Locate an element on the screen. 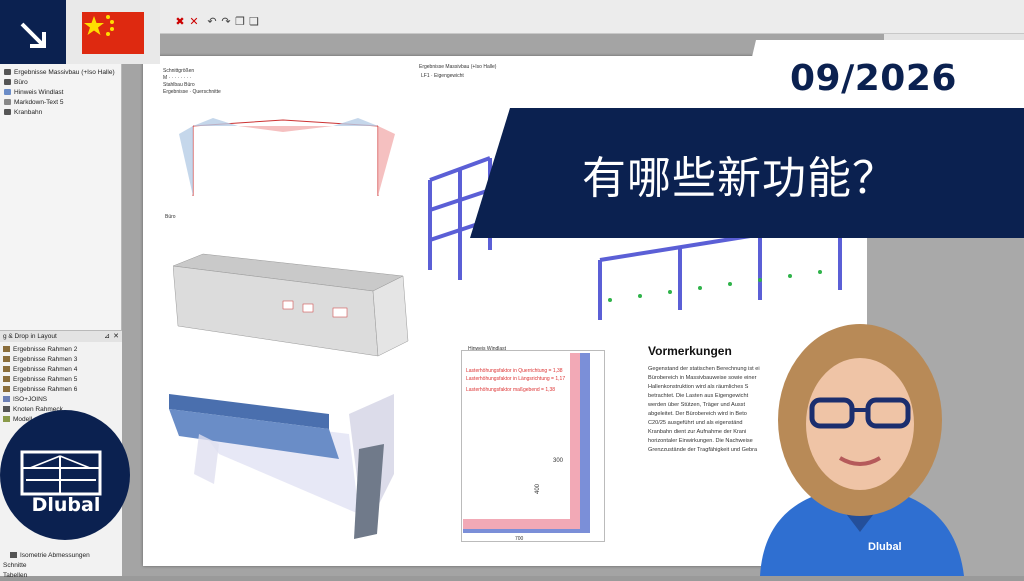 This screenshot has height=581, width=1024. shirt-logo: Dlubal is located at coordinates (885, 547).